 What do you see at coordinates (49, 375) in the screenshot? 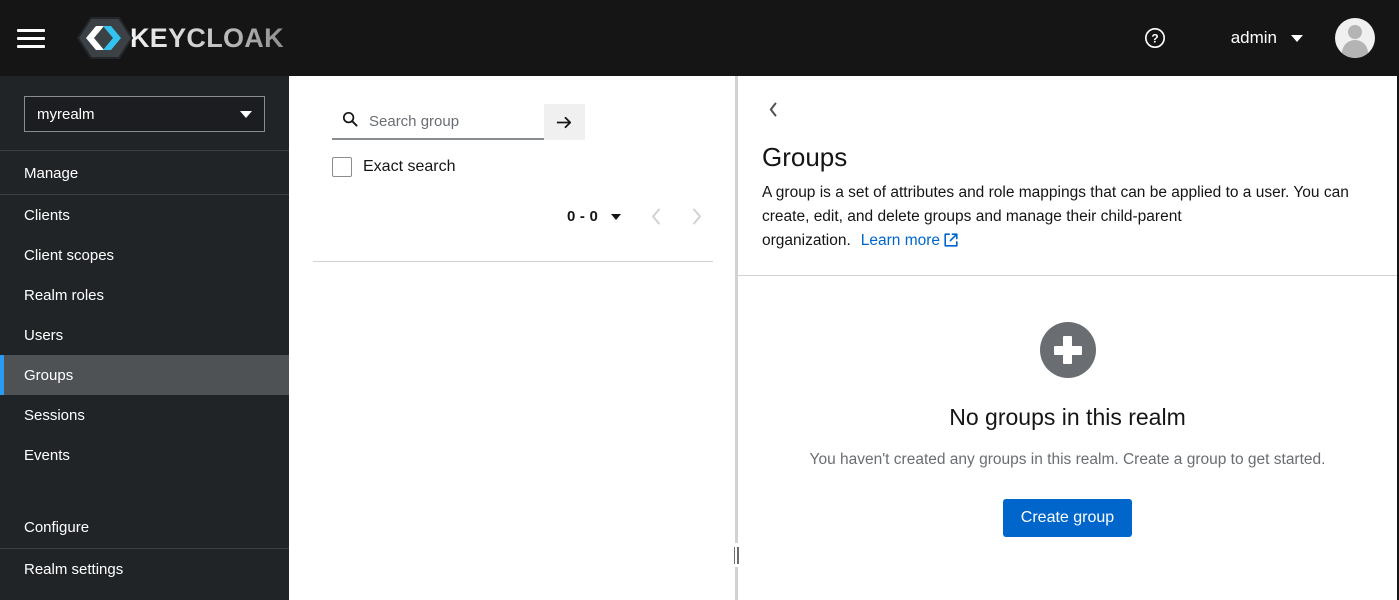
I see `sidebar-item-label: Groups` at bounding box center [49, 375].